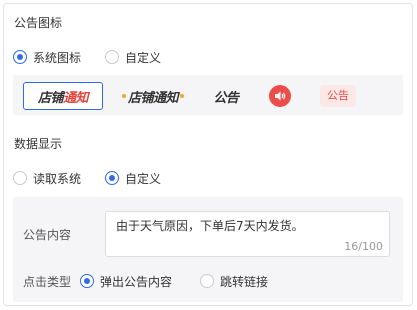 This screenshot has height=310, width=417. I want to click on icon-style-option-3: 公告, so click(226, 96).